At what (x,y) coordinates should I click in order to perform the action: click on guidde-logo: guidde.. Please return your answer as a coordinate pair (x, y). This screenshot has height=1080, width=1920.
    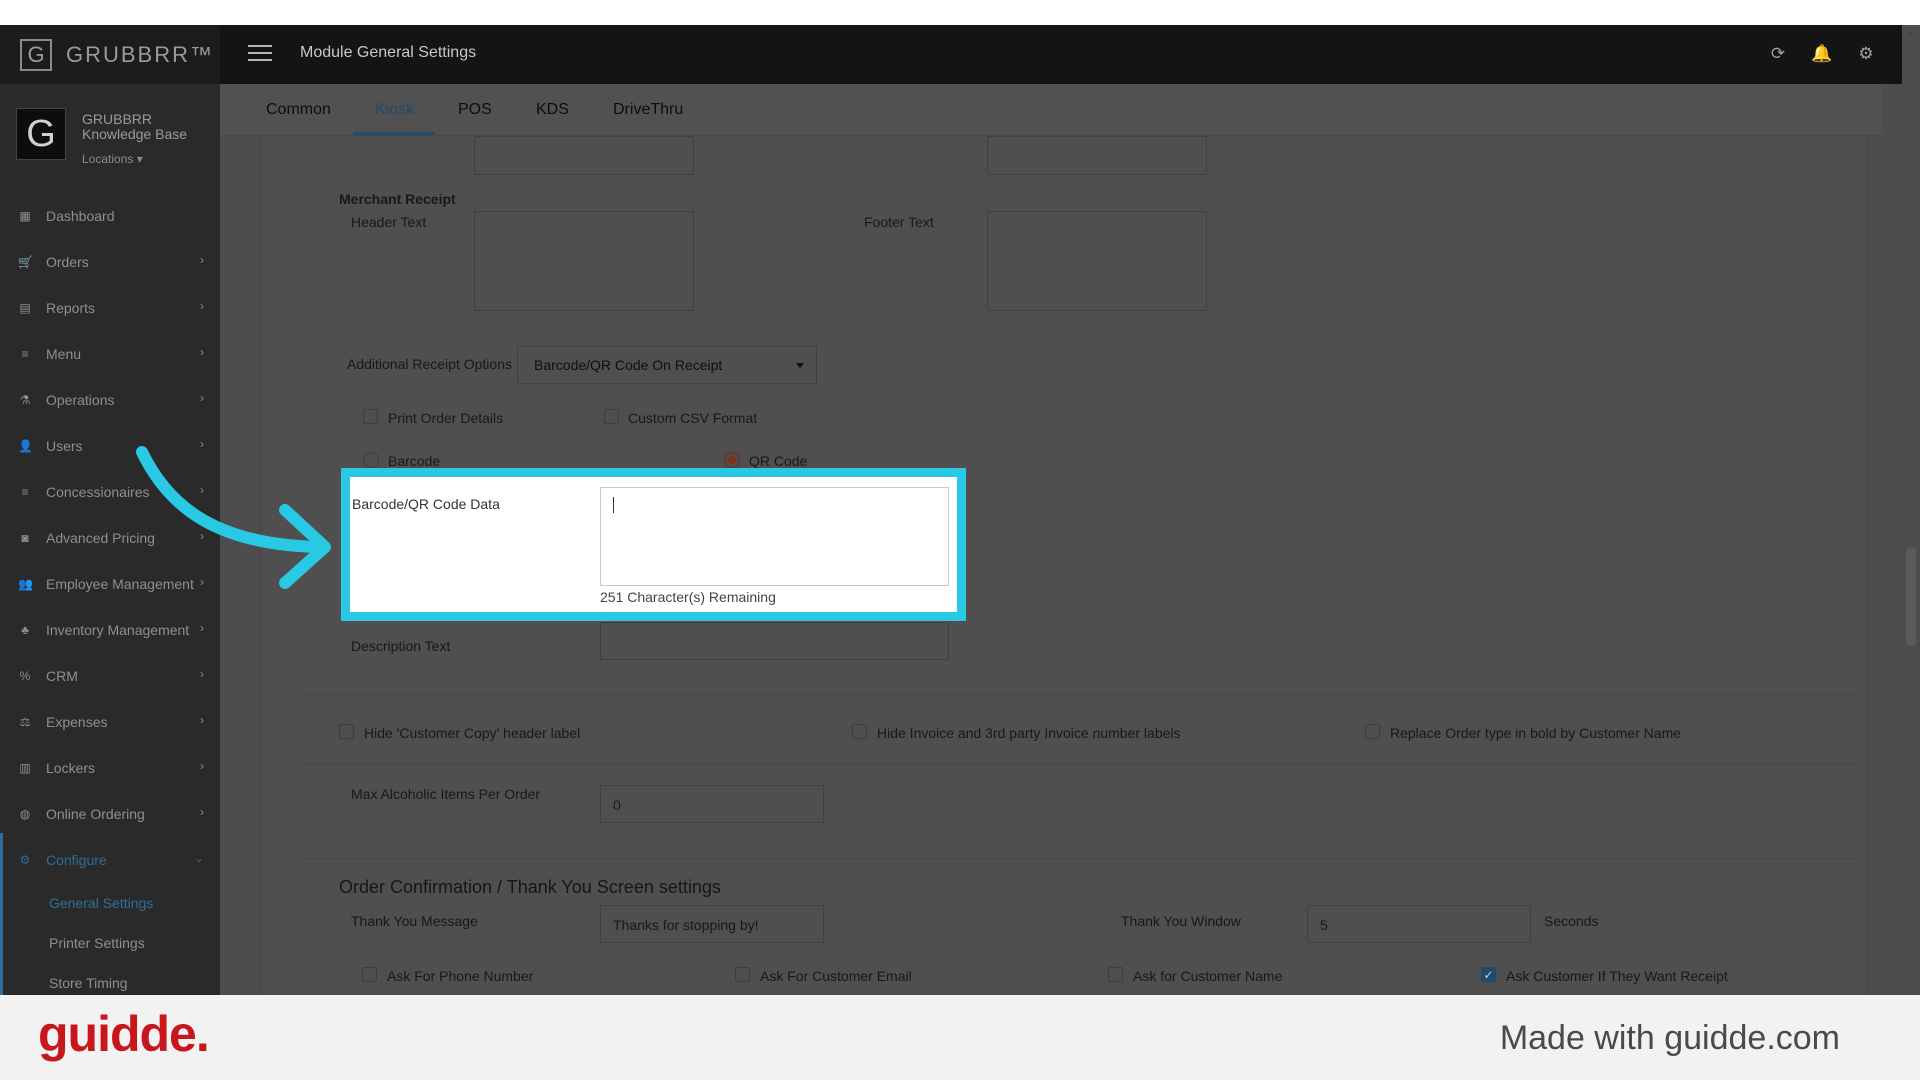
    Looking at the image, I should click on (124, 1034).